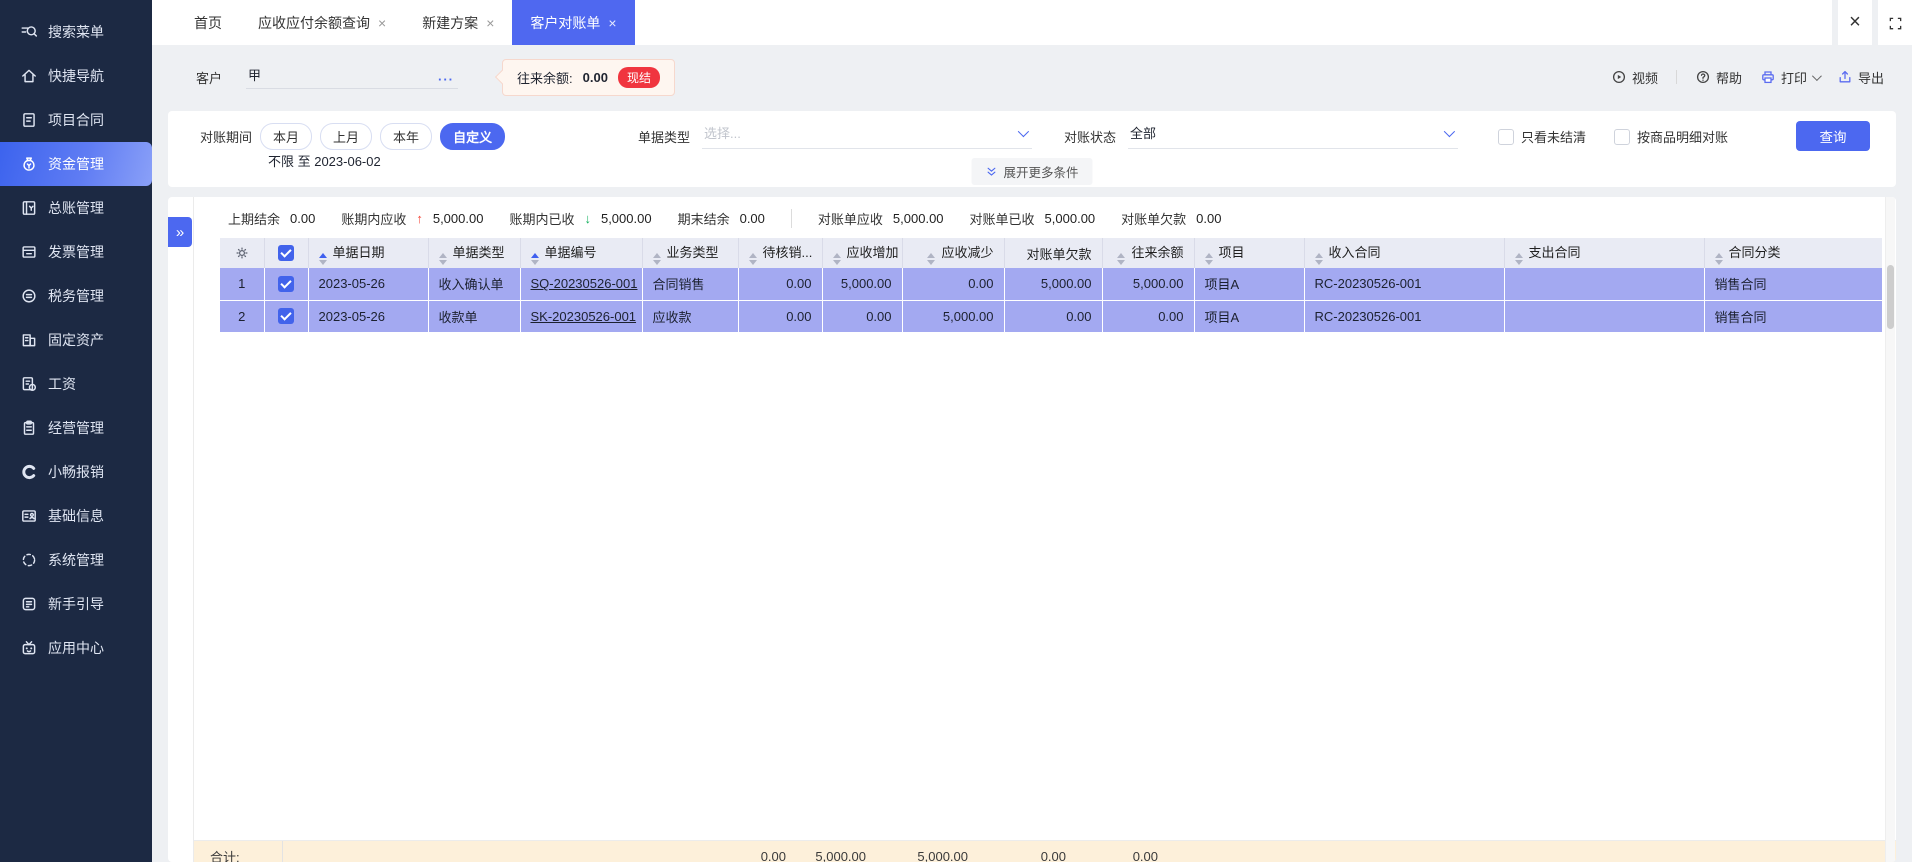 Image resolution: width=1912 pixels, height=862 pixels. What do you see at coordinates (1791, 77) in the screenshot?
I see `print-button: 打印` at bounding box center [1791, 77].